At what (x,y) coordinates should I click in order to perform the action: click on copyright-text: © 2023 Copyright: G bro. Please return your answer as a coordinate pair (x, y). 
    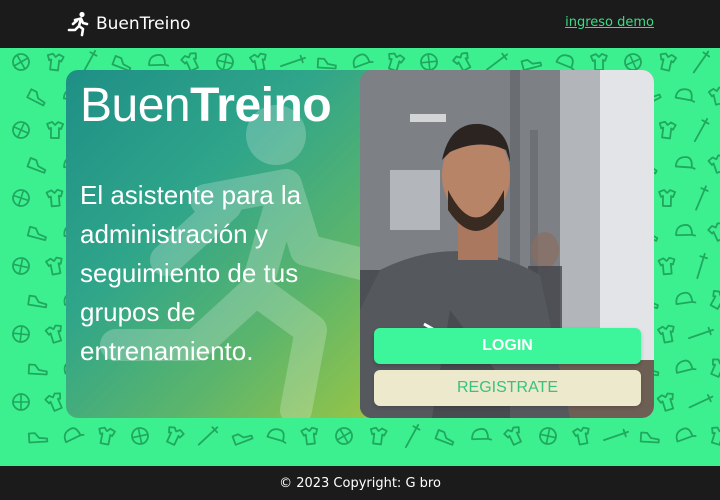
    Looking at the image, I should click on (360, 483).